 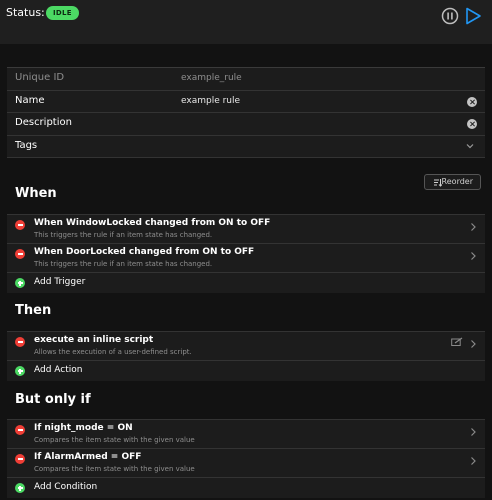 What do you see at coordinates (246, 79) in the screenshot?
I see `unique-id-row: Unique ID example_rule` at bounding box center [246, 79].